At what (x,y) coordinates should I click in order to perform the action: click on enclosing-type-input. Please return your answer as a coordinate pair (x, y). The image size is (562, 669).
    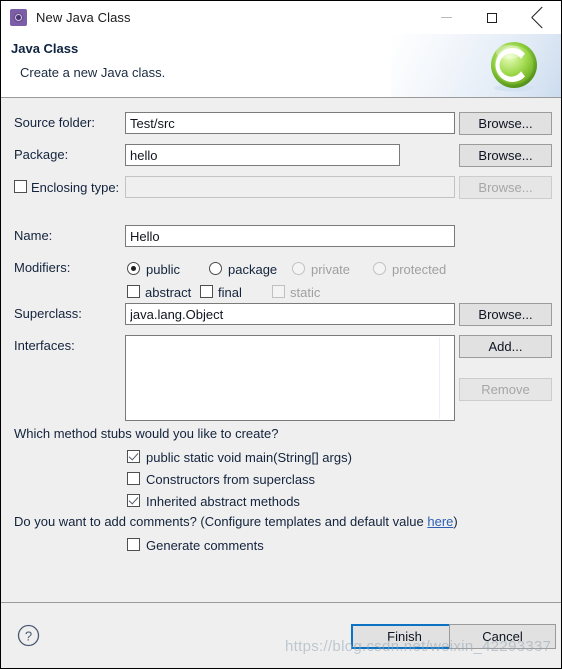
    Looking at the image, I should click on (290, 187).